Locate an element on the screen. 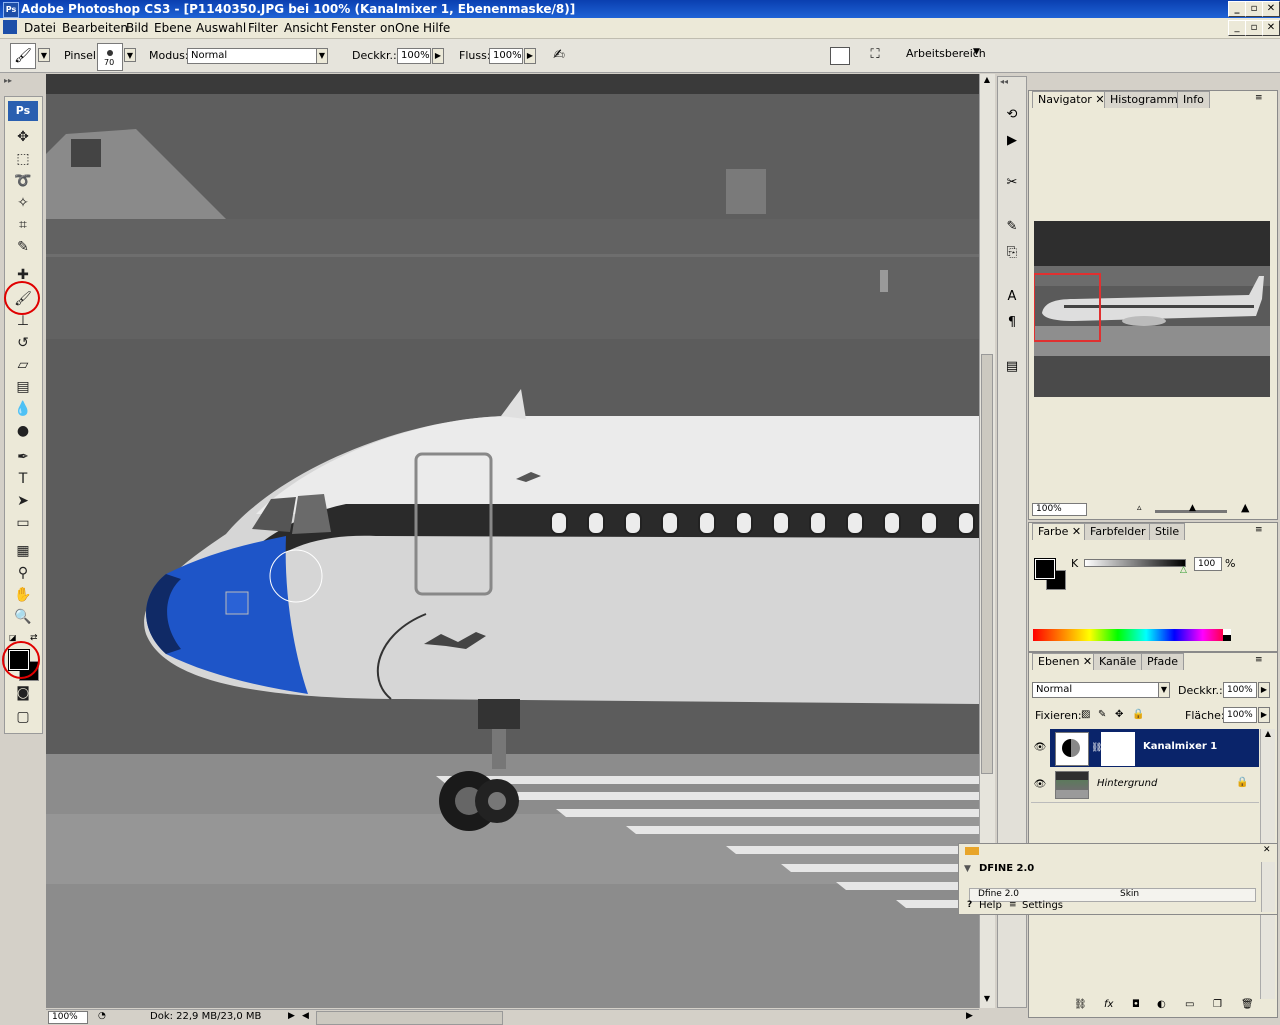 The image size is (1280, 1025). tool-preset-brush-icon: 🖌 is located at coordinates (23, 56).